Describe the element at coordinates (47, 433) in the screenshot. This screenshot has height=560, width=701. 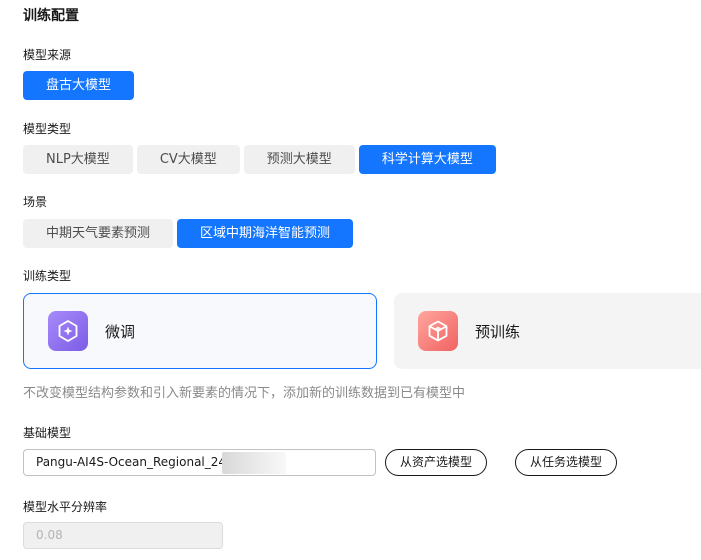
I see `base-model-label: 基础模型` at that location.